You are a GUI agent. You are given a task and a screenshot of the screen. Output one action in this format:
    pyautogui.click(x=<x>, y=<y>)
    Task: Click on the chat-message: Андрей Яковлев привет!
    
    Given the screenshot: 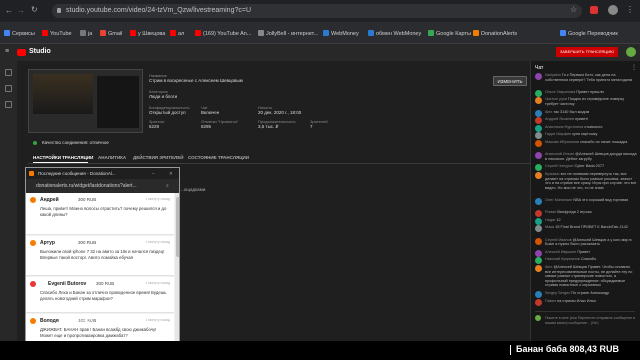 What is the action you would take?
    pyautogui.click(x=591, y=119)
    